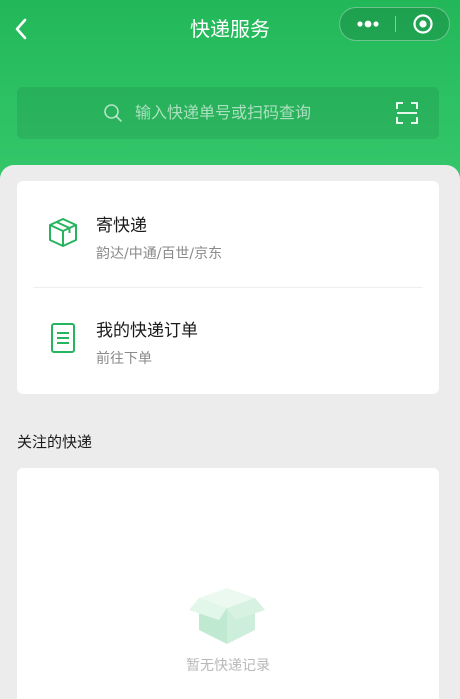 This screenshot has height=699, width=460. I want to click on followed-section-title: 关注的快递, so click(55, 442).